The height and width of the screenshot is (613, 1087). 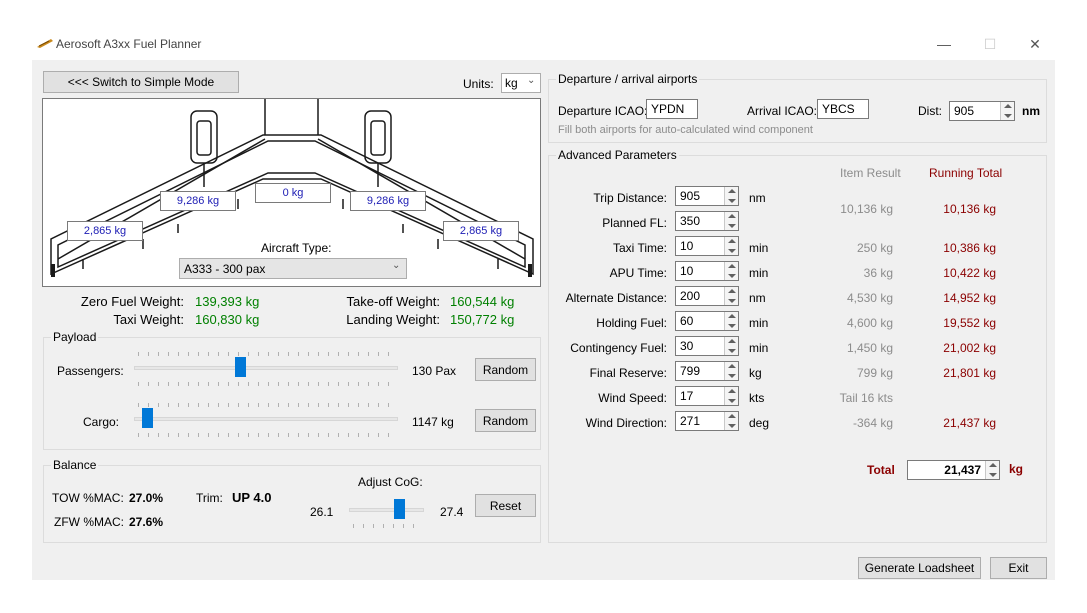 I want to click on param-input: 905, so click(x=707, y=196).